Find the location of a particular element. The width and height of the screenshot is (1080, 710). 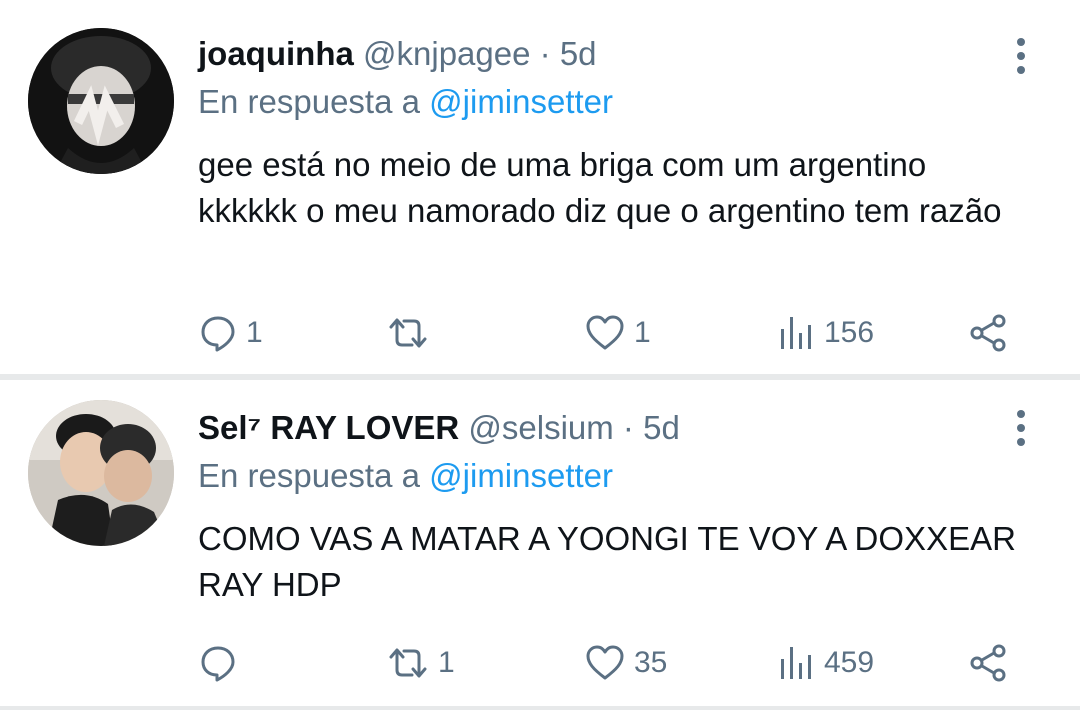

tweet-header: Sel⁷ RAY LOVER @selsium · 5d is located at coordinates (439, 428).